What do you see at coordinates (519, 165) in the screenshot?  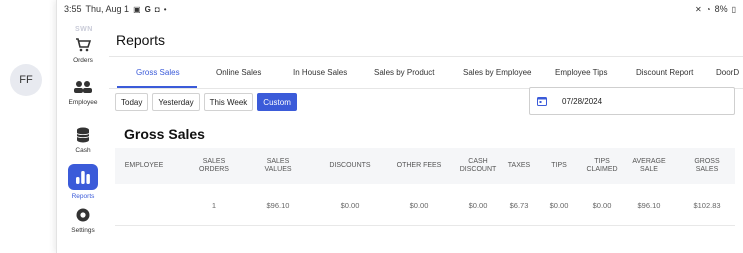 I see `col-taxes: TAXES` at bounding box center [519, 165].